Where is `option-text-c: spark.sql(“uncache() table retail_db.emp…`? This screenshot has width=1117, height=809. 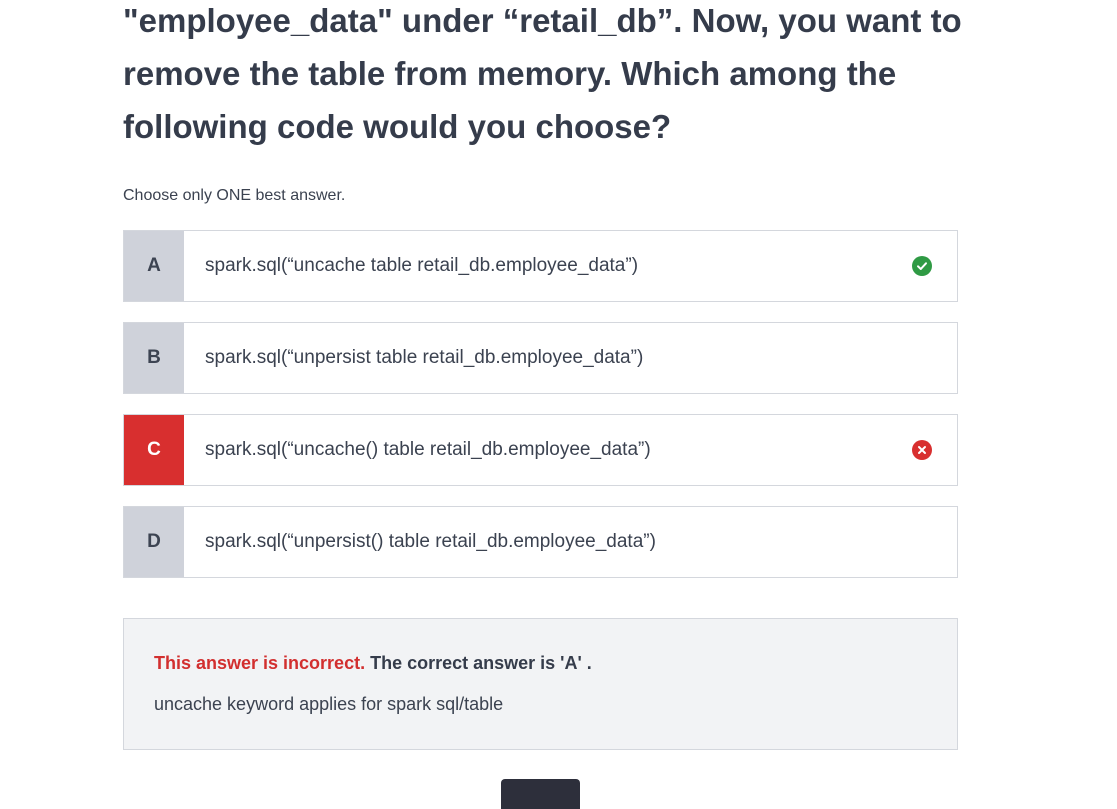
option-text-c: spark.sql(“uncache() table retail_db.emp… is located at coordinates (428, 449).